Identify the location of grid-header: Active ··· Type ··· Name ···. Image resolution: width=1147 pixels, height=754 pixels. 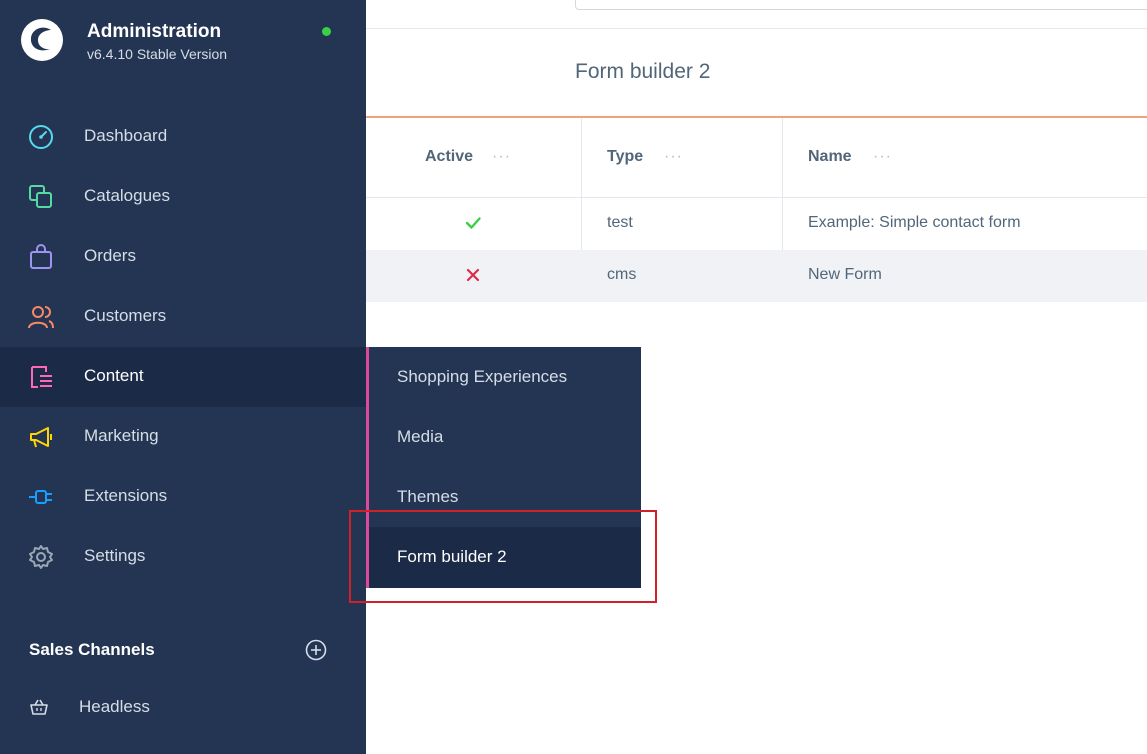
(756, 158).